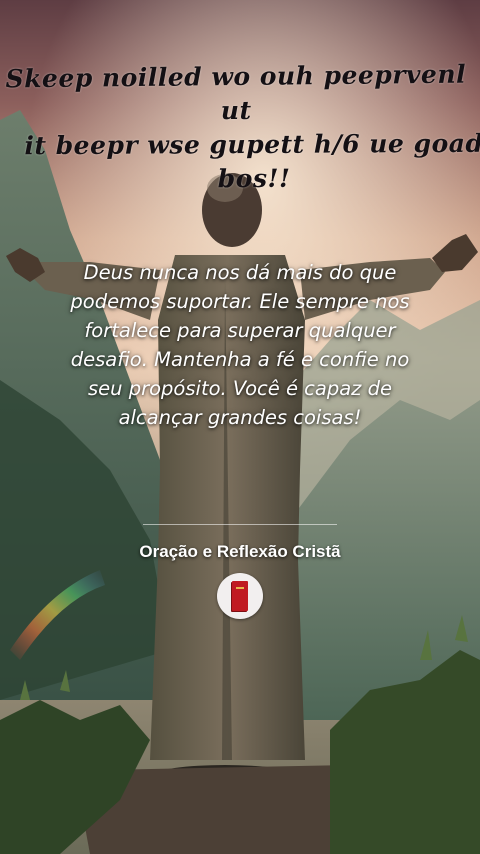 The image size is (480, 854). What do you see at coordinates (240, 272) in the screenshot?
I see `quote-line: Deus nunca nos dá mais do que` at bounding box center [240, 272].